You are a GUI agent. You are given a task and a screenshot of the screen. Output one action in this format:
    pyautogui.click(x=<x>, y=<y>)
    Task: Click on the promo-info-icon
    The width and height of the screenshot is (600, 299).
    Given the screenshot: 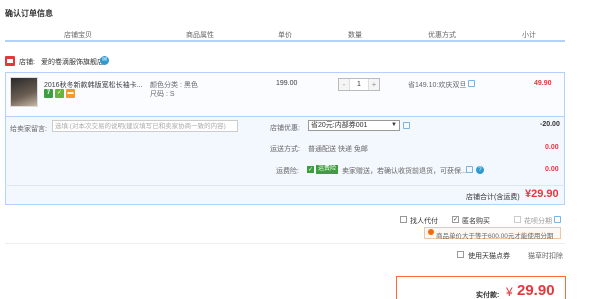 What is the action you would take?
    pyautogui.click(x=471, y=83)
    